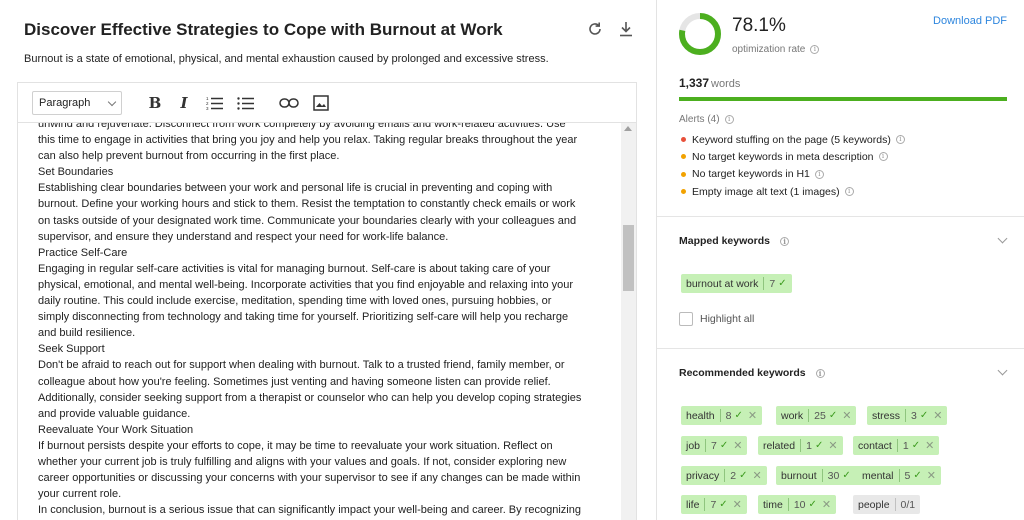 The height and width of the screenshot is (520, 1024). What do you see at coordinates (783, 156) in the screenshot?
I see `alert-text: No target keywords in meta description` at bounding box center [783, 156].